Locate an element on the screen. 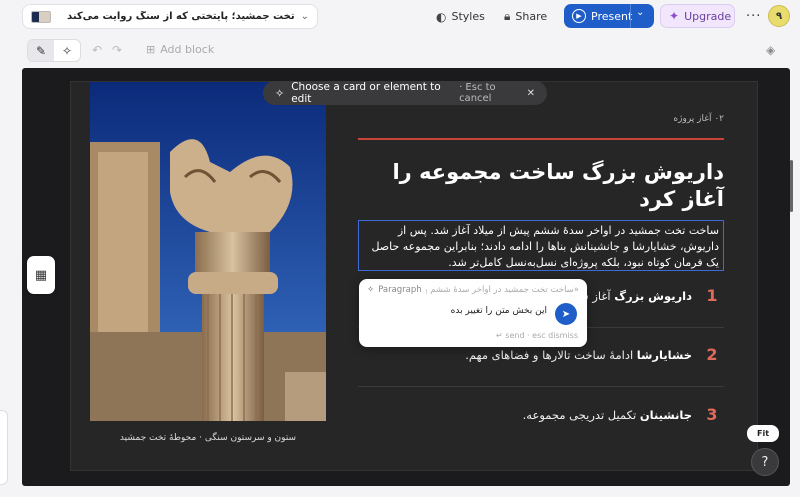 The image size is (800, 497). send-icon: ➤ is located at coordinates (566, 314).